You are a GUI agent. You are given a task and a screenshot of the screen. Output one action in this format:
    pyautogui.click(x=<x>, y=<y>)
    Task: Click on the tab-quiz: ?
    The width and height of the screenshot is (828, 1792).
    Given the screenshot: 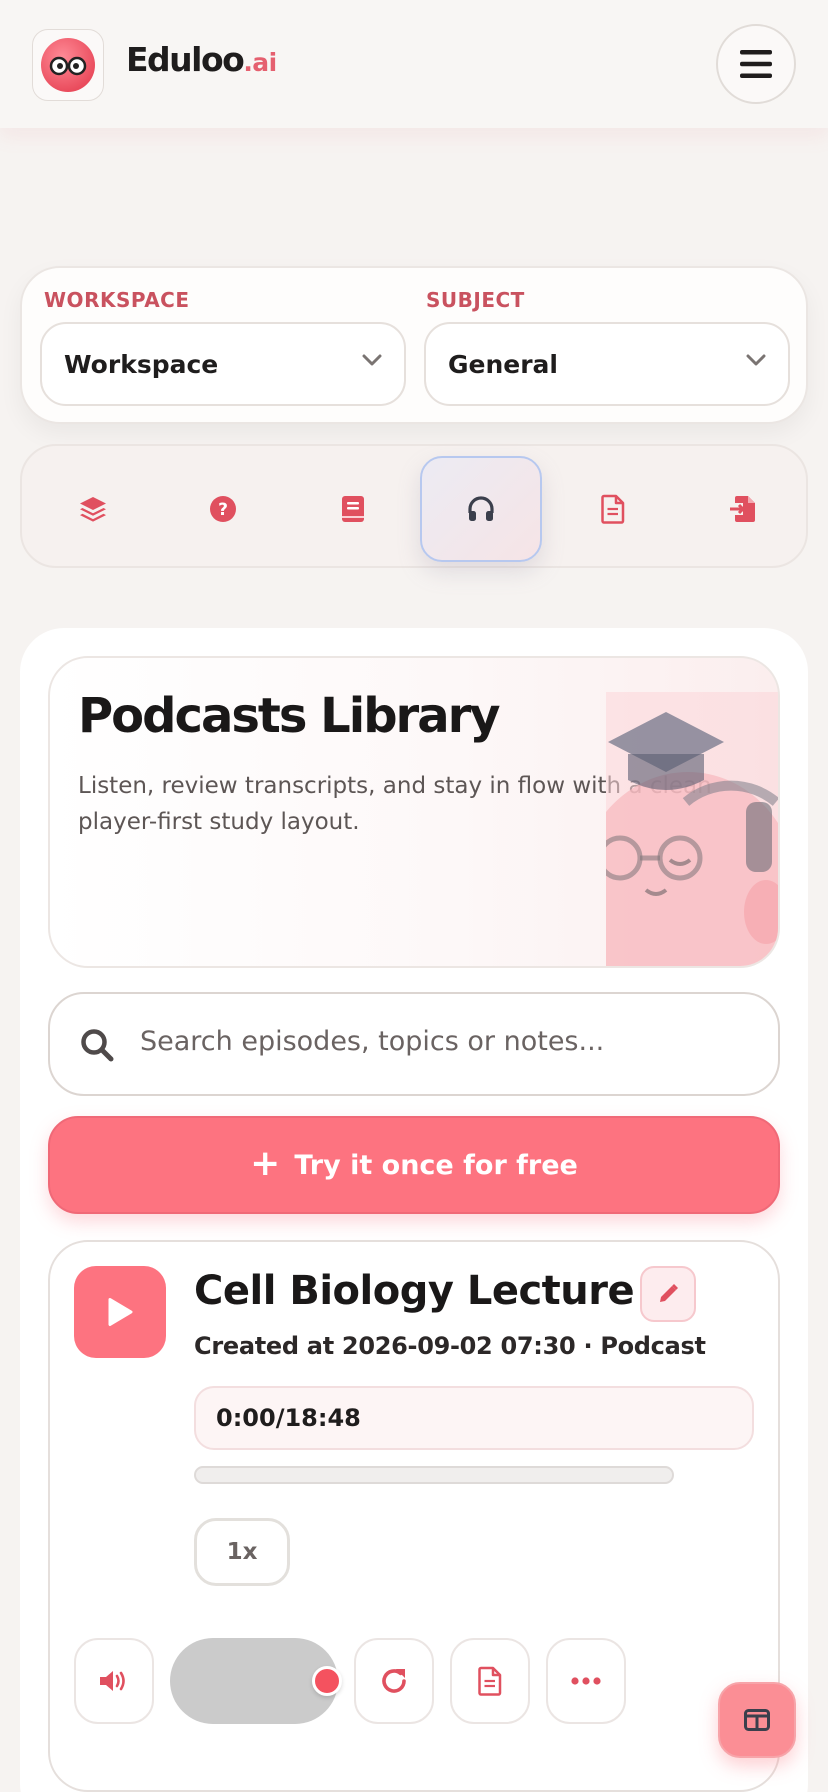 What is the action you would take?
    pyautogui.click(x=223, y=509)
    